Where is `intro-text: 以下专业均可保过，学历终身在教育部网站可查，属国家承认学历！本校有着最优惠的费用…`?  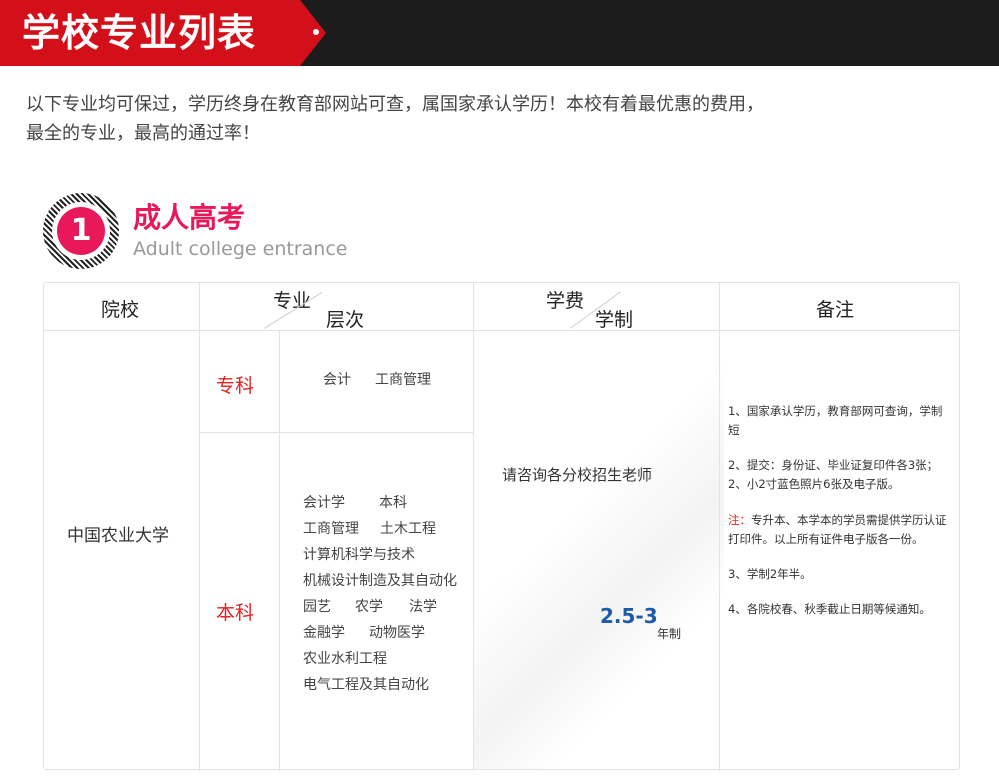
intro-text: 以下专业均可保过，学历终身在教育部网站可查，属国家承认学历！本校有着最优惠的费用… is located at coordinates (476, 119).